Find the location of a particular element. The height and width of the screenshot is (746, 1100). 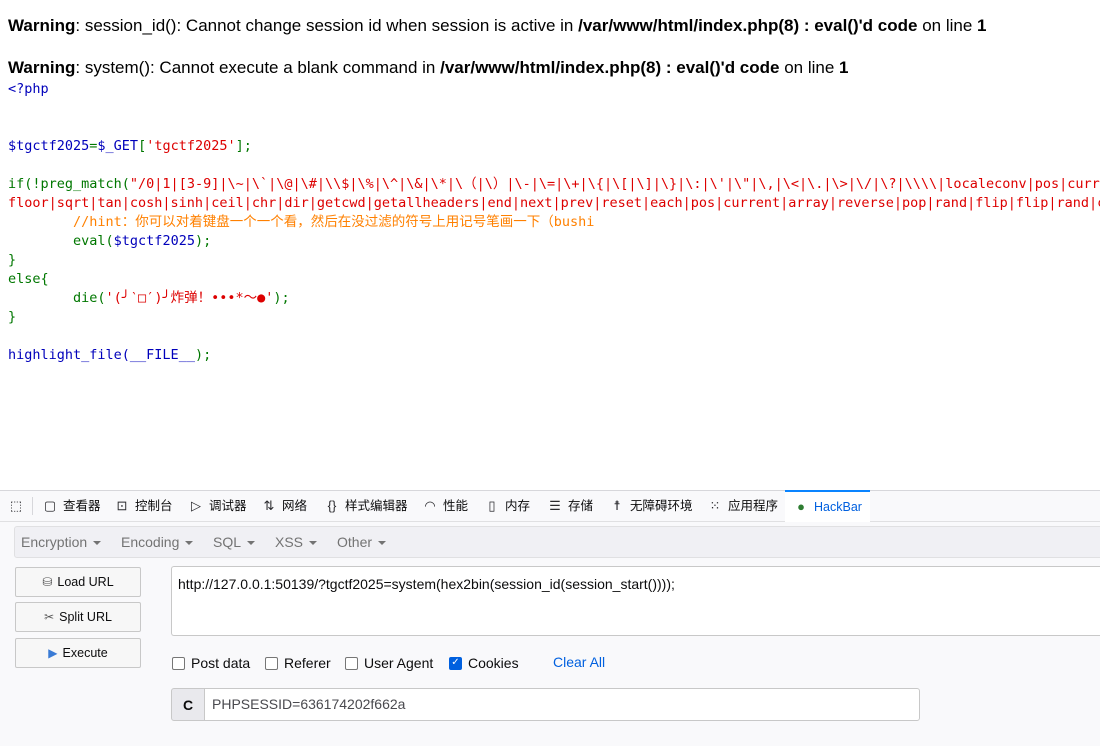

tab-network: ⇅ 网络 is located at coordinates (284, 506).